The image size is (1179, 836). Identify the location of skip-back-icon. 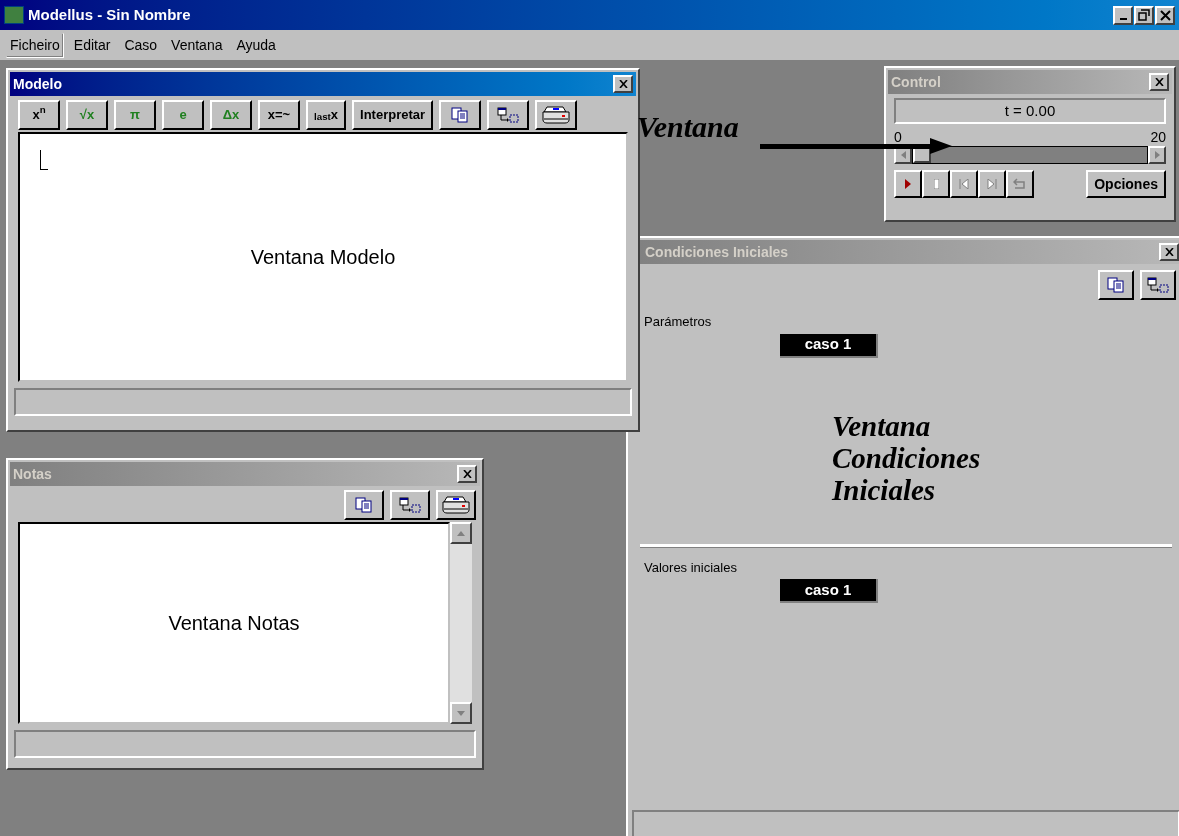
(964, 184).